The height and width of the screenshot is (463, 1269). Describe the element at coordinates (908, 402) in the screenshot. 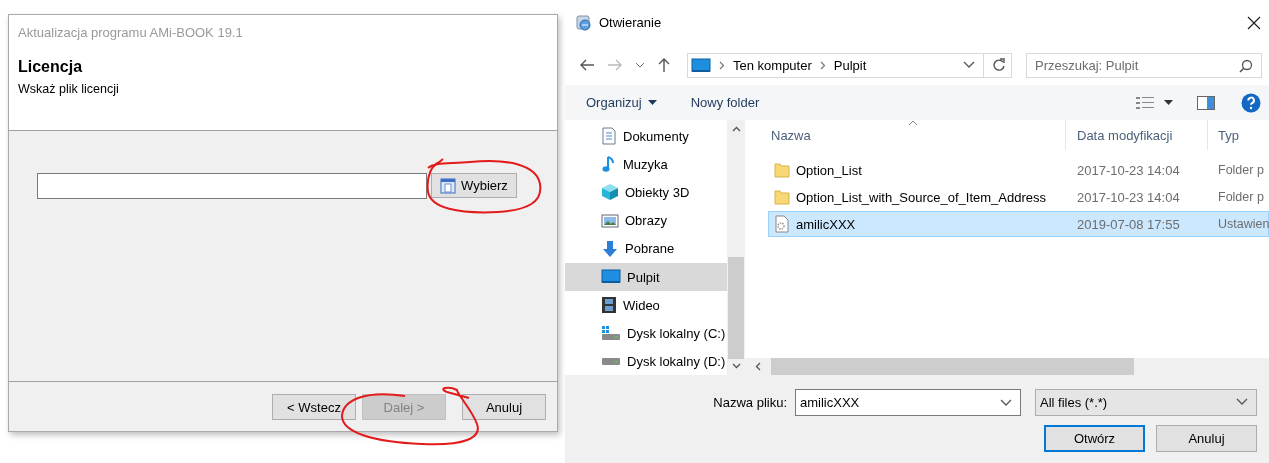

I see `file-name-field: amilicXXX` at that location.